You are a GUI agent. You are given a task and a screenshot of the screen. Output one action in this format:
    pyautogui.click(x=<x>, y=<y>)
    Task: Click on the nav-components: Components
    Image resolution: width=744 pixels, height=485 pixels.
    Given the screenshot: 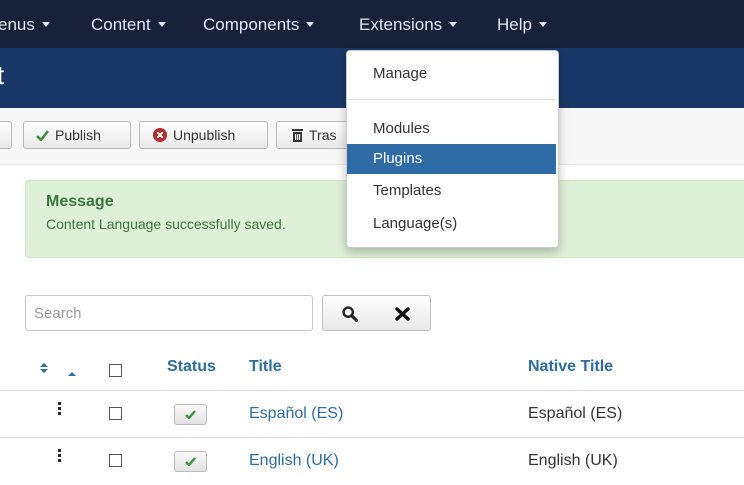 What is the action you would take?
    pyautogui.click(x=259, y=24)
    